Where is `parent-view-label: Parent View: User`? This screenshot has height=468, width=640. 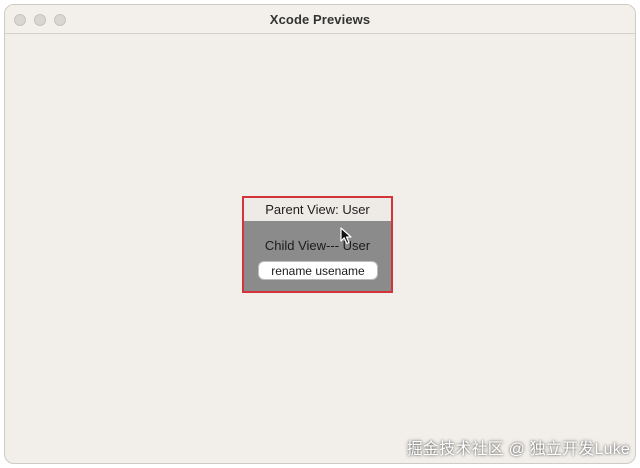 parent-view-label: Parent View: User is located at coordinates (317, 209).